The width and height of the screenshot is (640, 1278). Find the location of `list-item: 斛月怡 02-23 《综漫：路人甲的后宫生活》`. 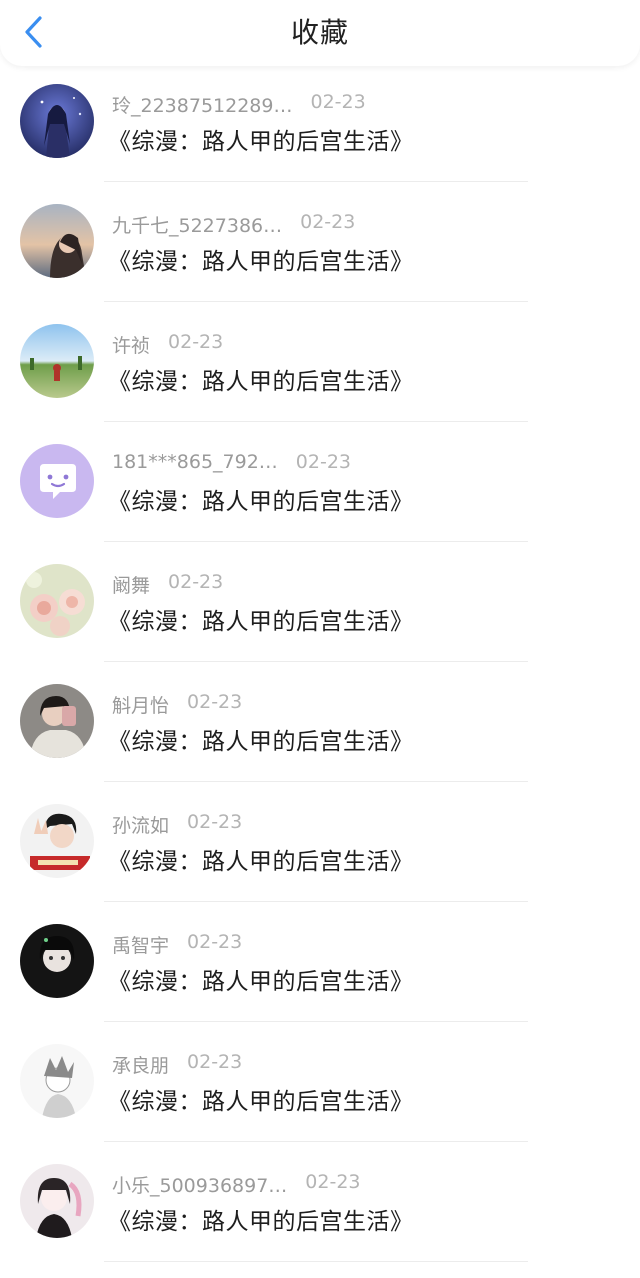

list-item: 斛月怡 02-23 《综漫：路人甲的后宫生活》 is located at coordinates (320, 724).